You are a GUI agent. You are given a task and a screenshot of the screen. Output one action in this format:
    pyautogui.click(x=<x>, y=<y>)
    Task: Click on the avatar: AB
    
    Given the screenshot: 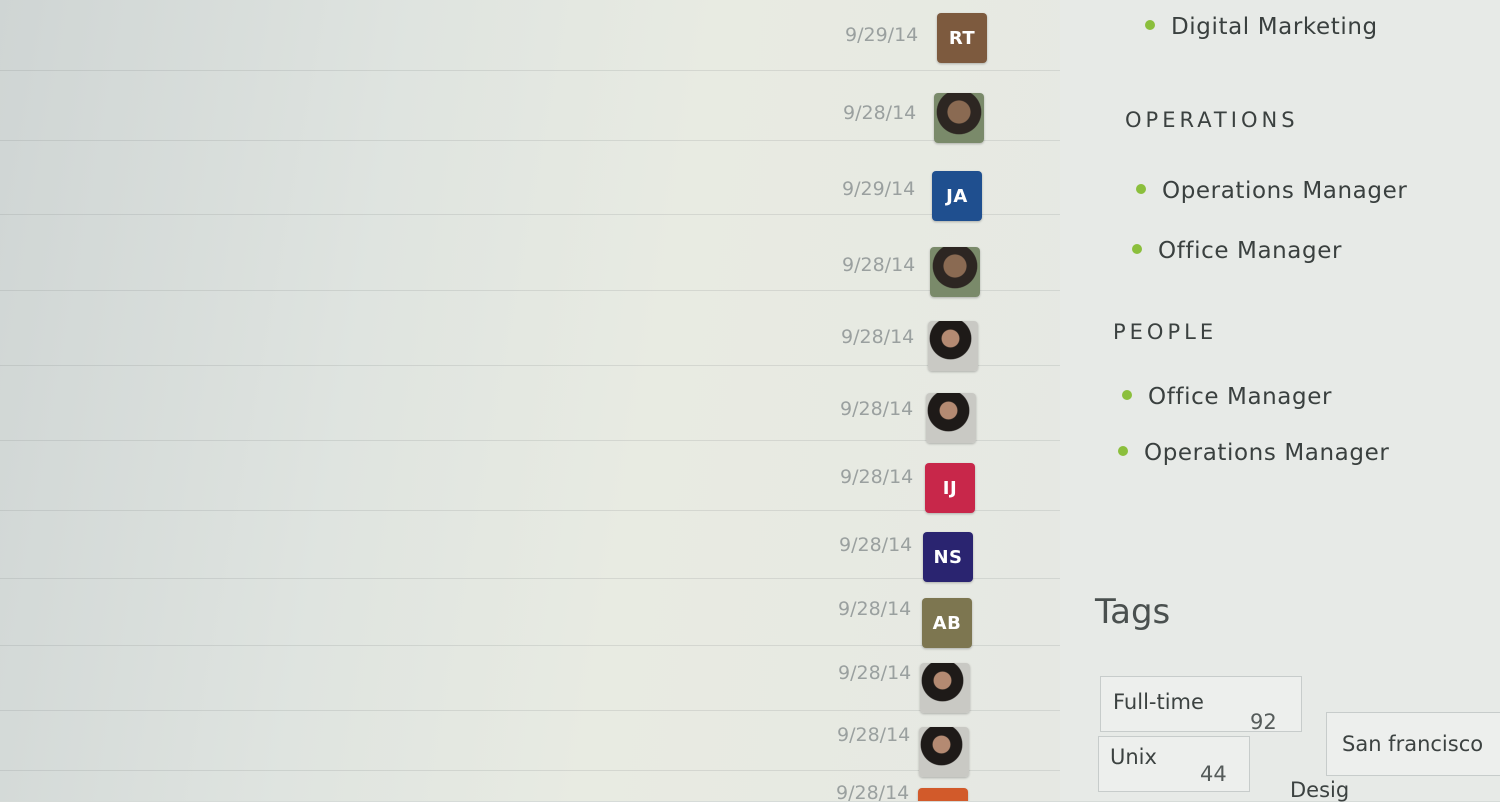 What is the action you would take?
    pyautogui.click(x=947, y=623)
    